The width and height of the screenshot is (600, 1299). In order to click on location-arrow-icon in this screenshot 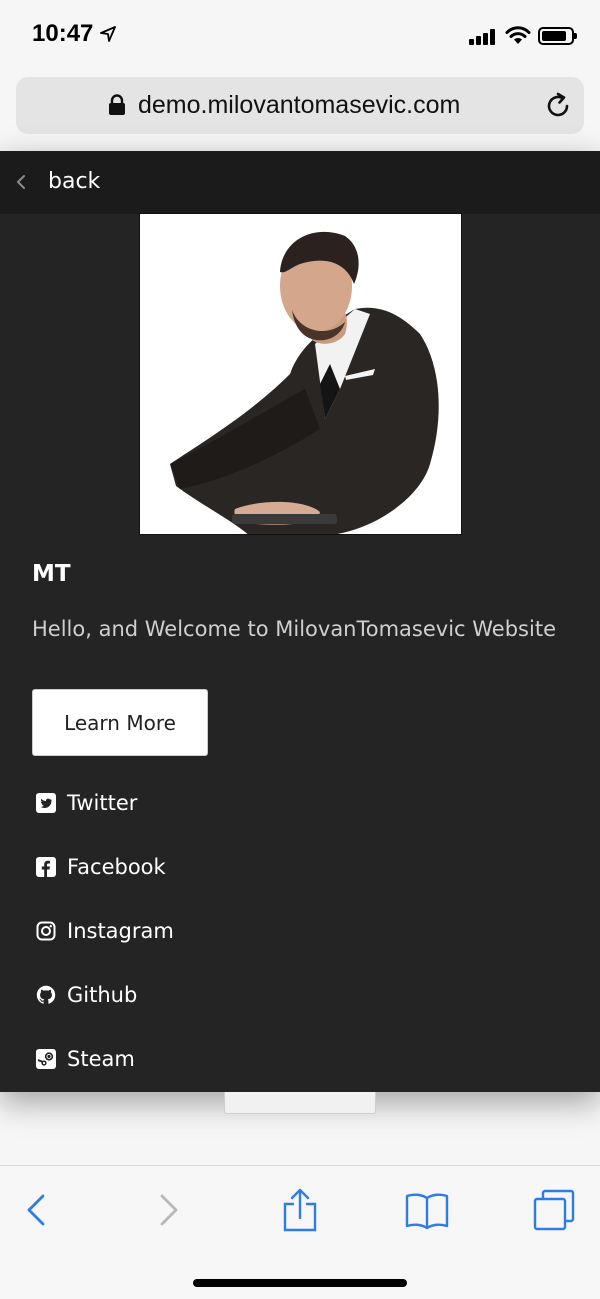, I will do `click(108, 34)`.